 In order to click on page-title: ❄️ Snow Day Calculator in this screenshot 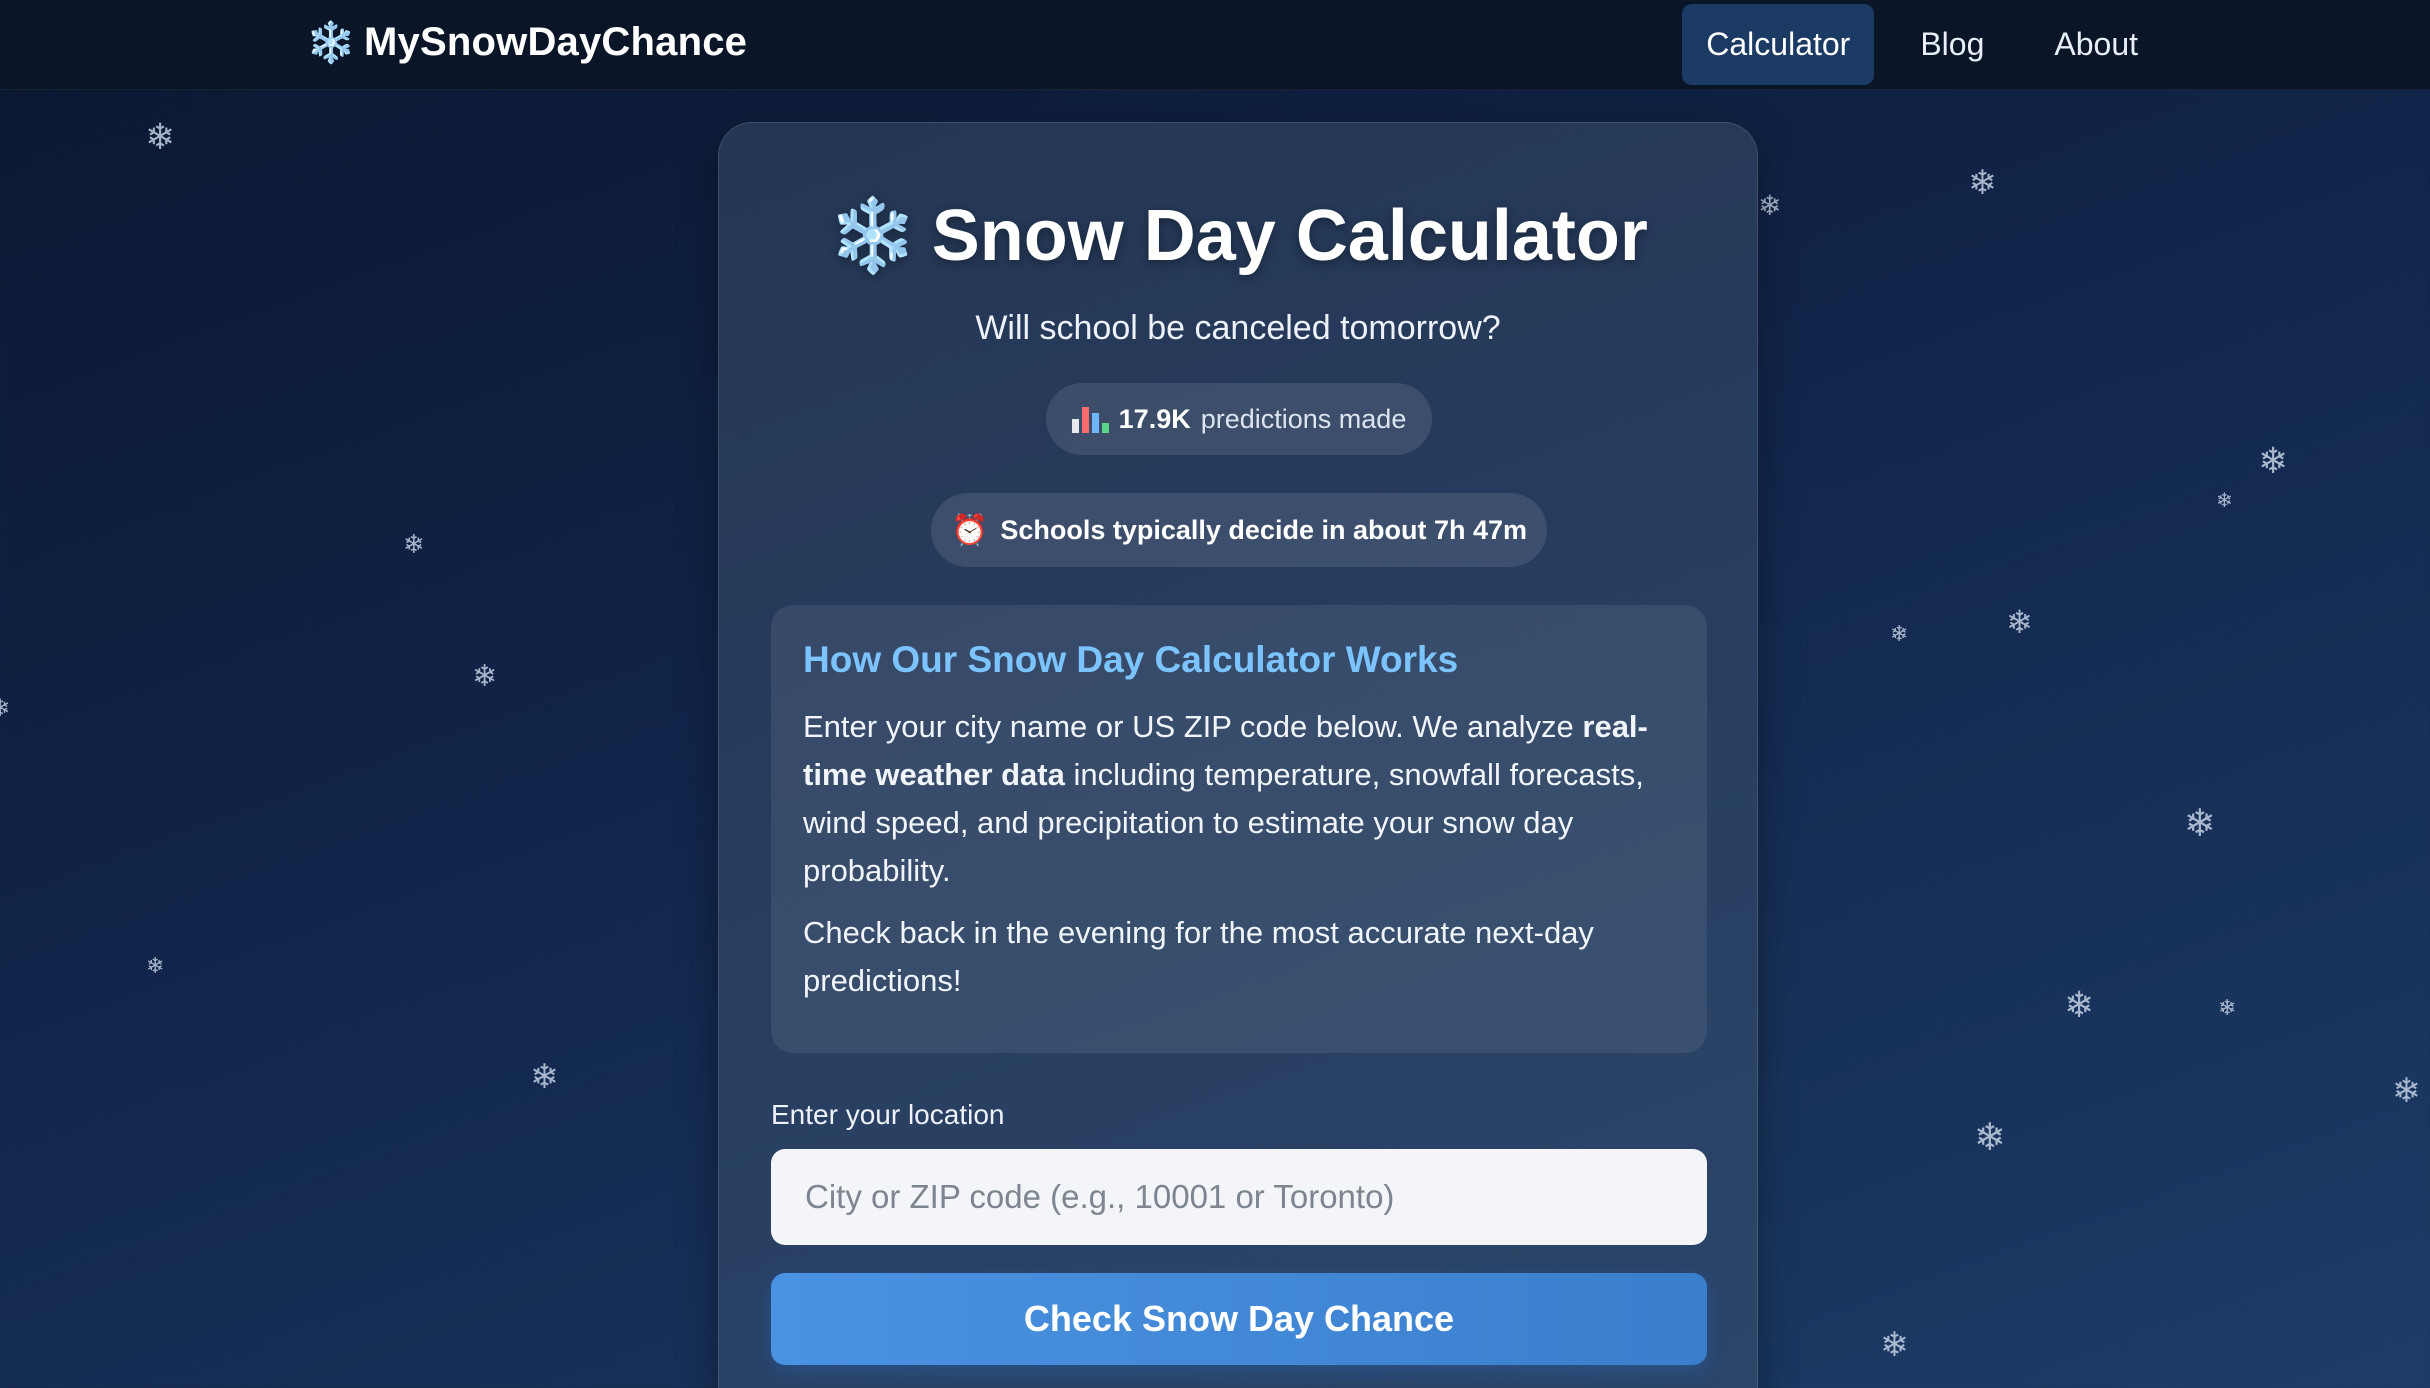, I will do `click(1238, 235)`.